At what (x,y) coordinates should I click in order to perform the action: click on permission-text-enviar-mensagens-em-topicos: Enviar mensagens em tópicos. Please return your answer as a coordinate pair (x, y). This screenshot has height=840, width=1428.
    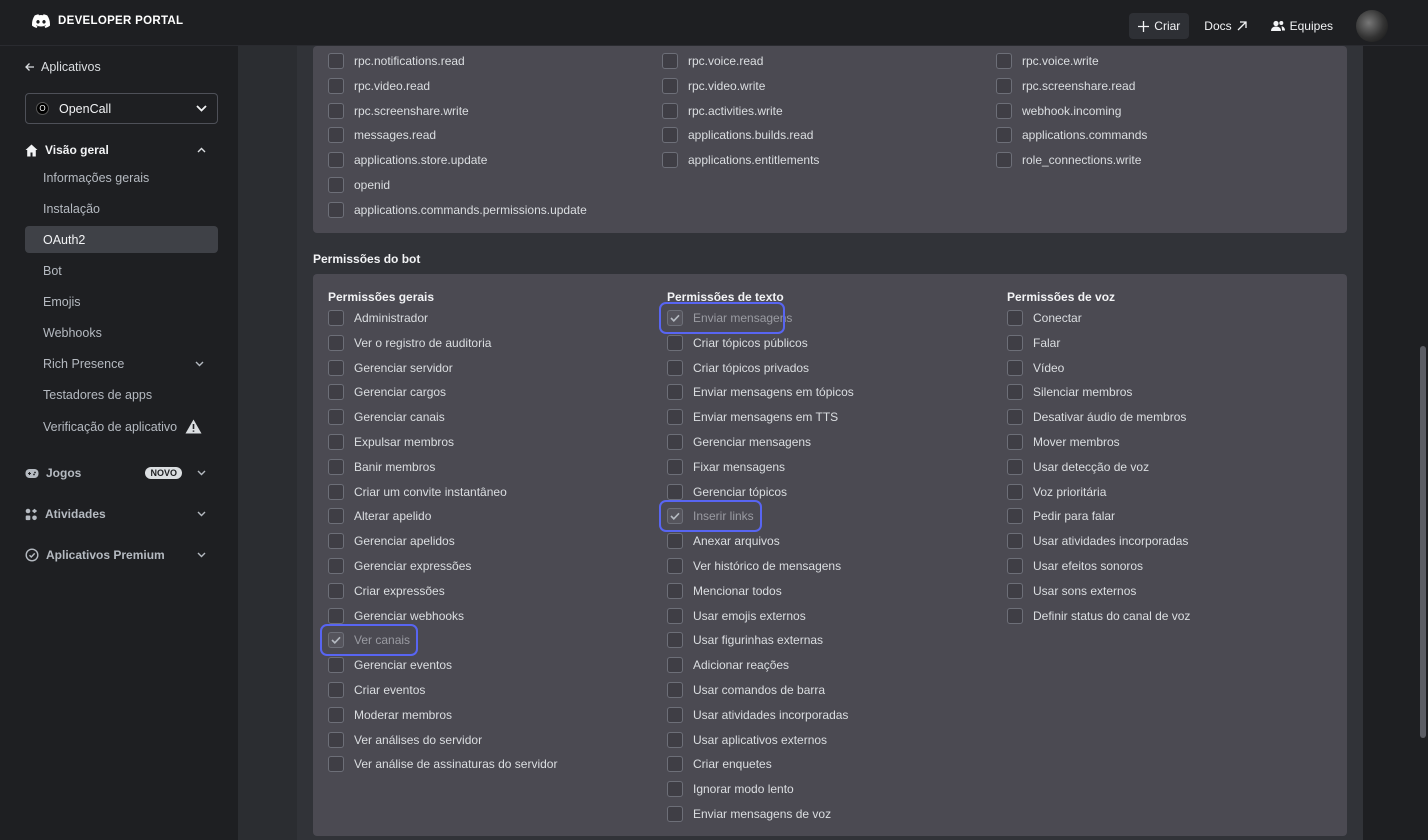
    Looking at the image, I should click on (760, 392).